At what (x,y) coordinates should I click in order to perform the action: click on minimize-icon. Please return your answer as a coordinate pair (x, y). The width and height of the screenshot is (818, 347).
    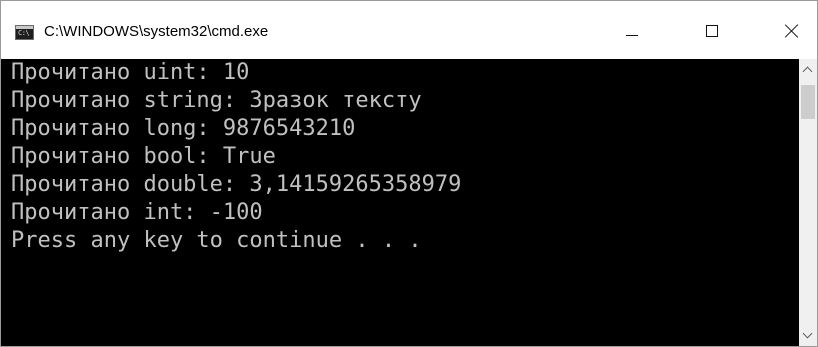
    Looking at the image, I should click on (632, 35).